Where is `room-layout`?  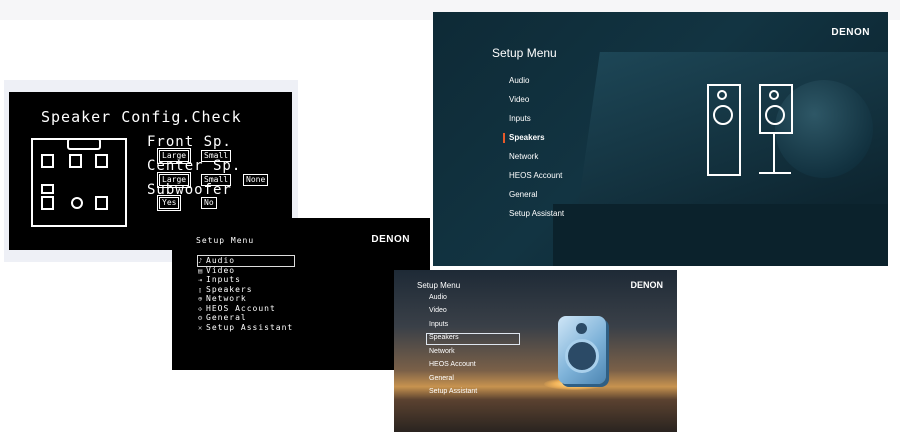
room-layout is located at coordinates (79, 182).